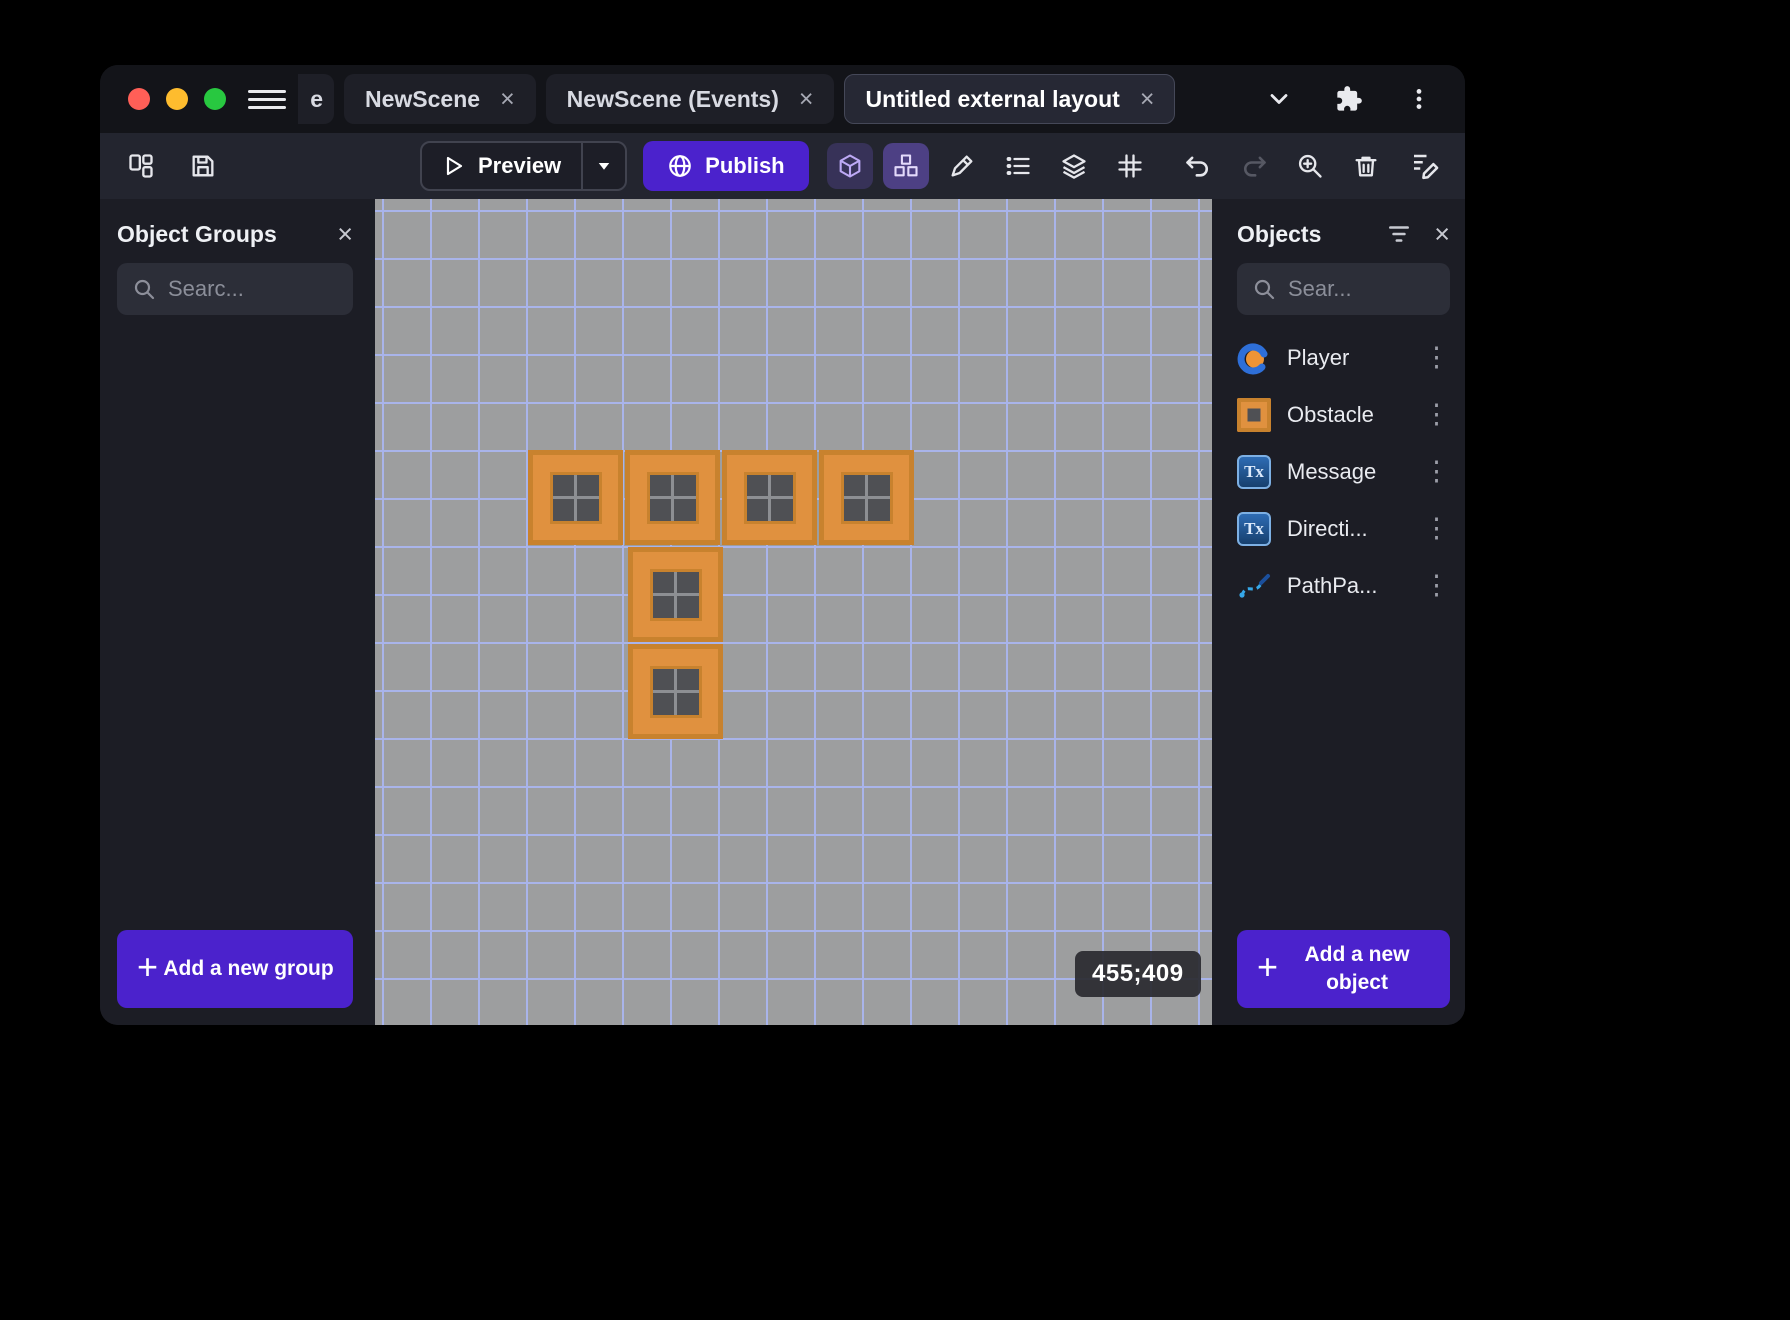 This screenshot has height=1320, width=1790. What do you see at coordinates (1332, 471) in the screenshot?
I see `object-label: Message` at bounding box center [1332, 471].